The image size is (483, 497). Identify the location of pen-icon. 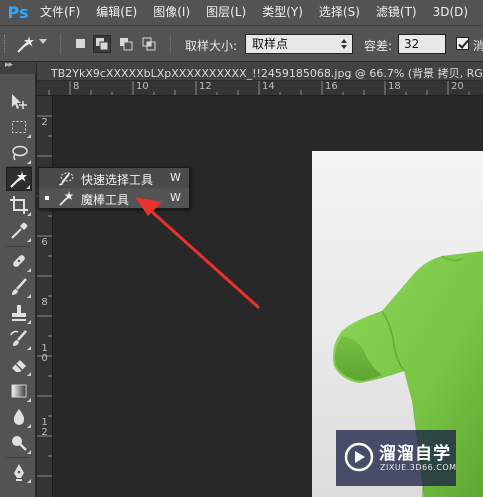
(19, 472).